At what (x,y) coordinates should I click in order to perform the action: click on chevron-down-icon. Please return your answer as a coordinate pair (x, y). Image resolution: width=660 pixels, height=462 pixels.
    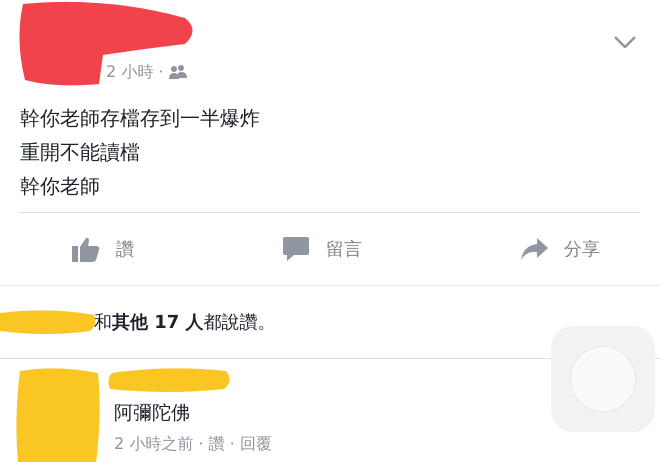
    Looking at the image, I should click on (625, 42).